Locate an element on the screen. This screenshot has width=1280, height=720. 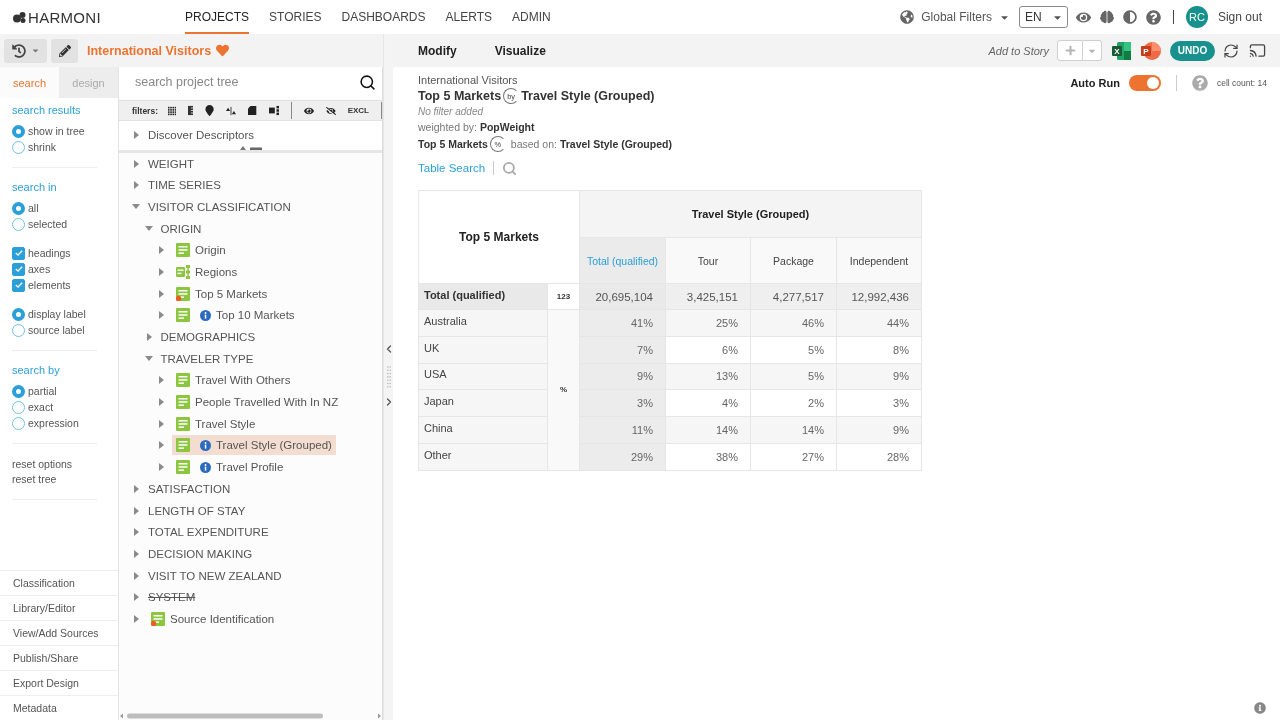
tree-item: VISIT TO NEW ZEALAND is located at coordinates (215, 575).